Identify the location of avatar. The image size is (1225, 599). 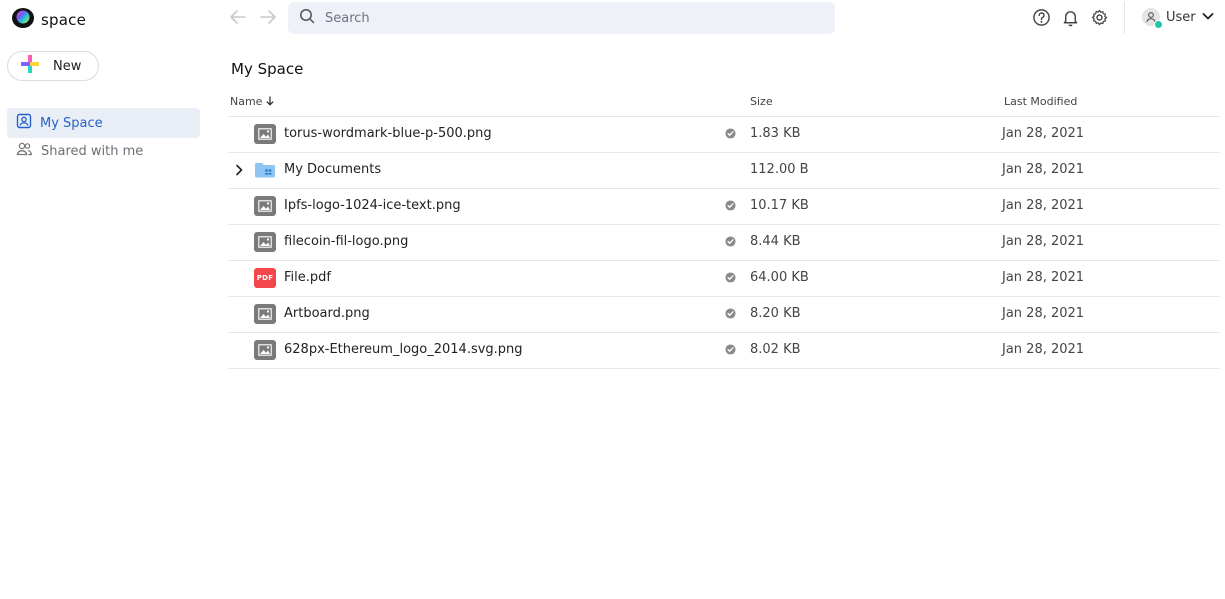
(1152, 18).